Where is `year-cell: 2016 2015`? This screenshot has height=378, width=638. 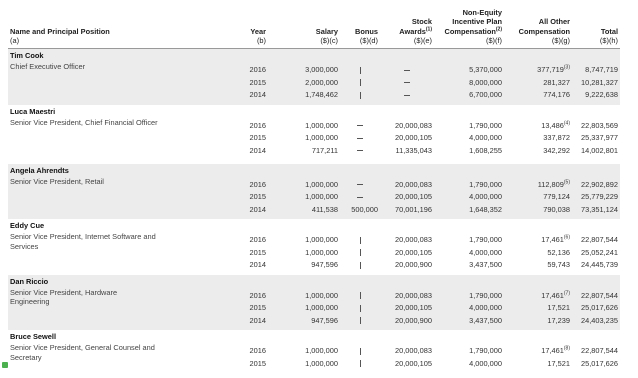
year-cell: 2016 2015 is located at coordinates (214, 354).